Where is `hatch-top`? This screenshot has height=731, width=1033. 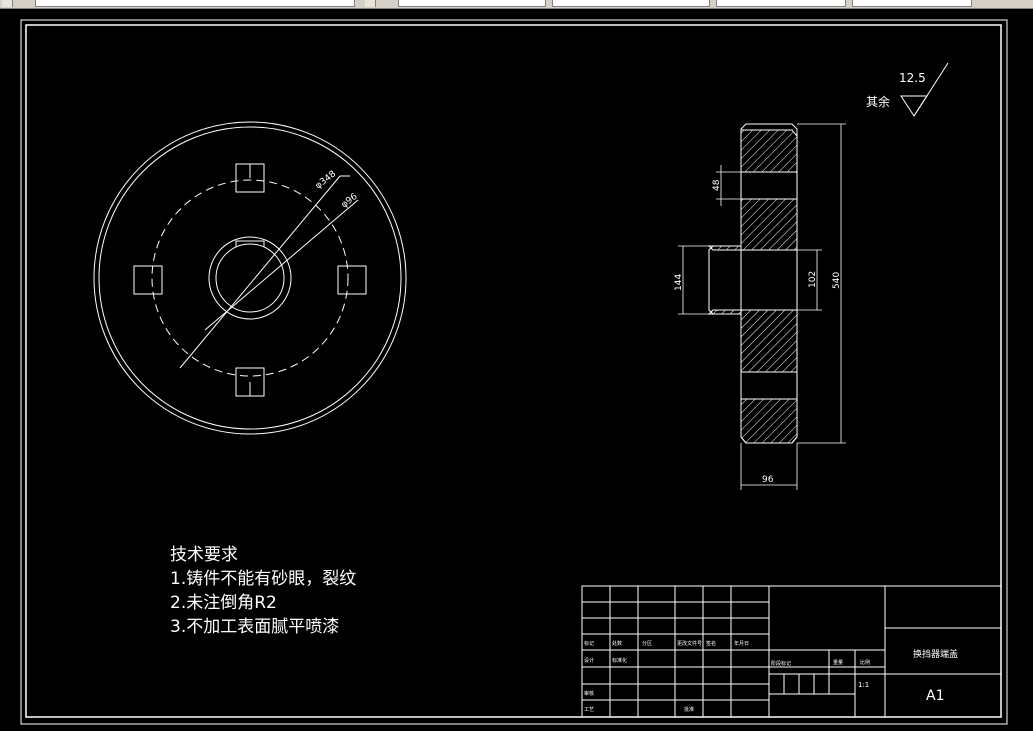
hatch-top is located at coordinates (769, 151).